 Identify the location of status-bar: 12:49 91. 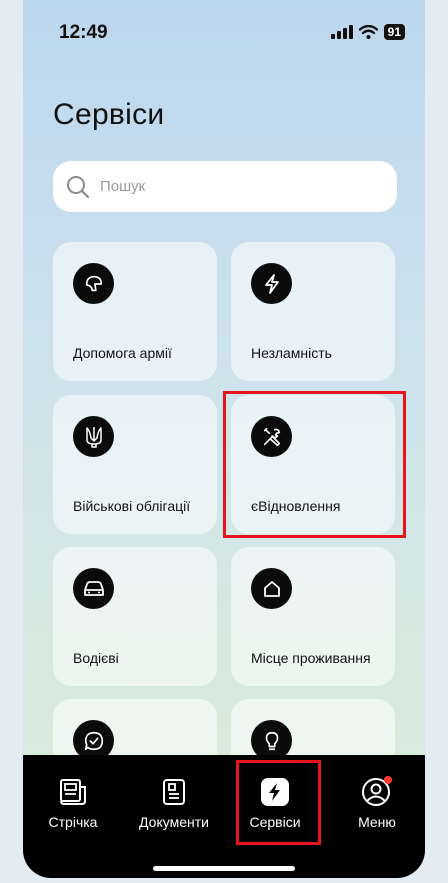
(224, 30).